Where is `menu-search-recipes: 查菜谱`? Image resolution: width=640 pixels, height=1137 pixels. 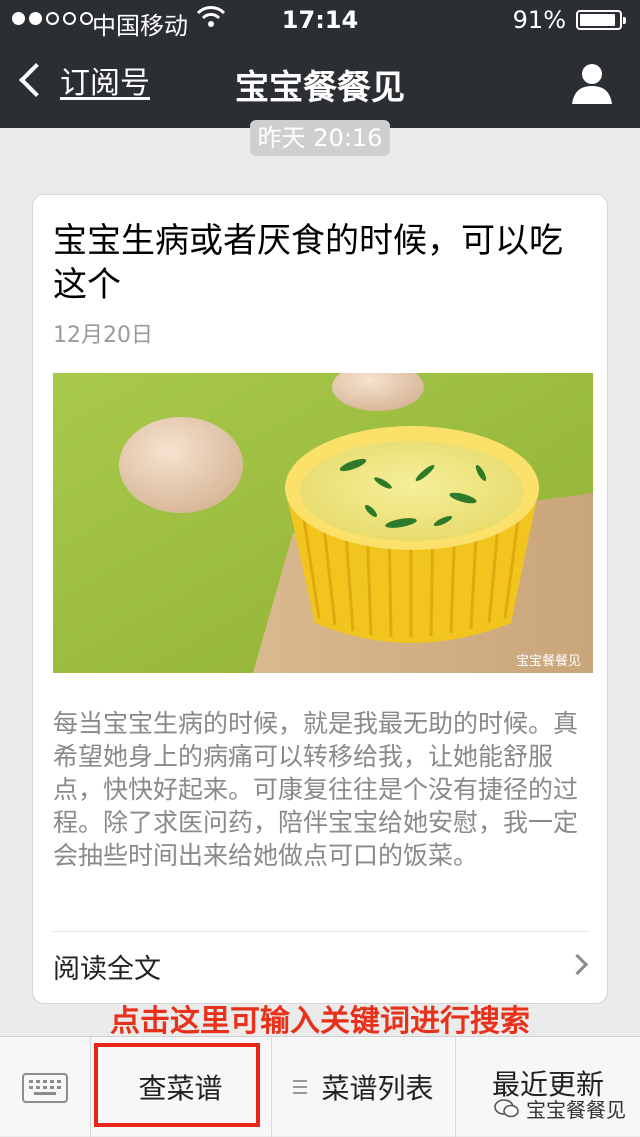
menu-search-recipes: 查菜谱 is located at coordinates (181, 1087).